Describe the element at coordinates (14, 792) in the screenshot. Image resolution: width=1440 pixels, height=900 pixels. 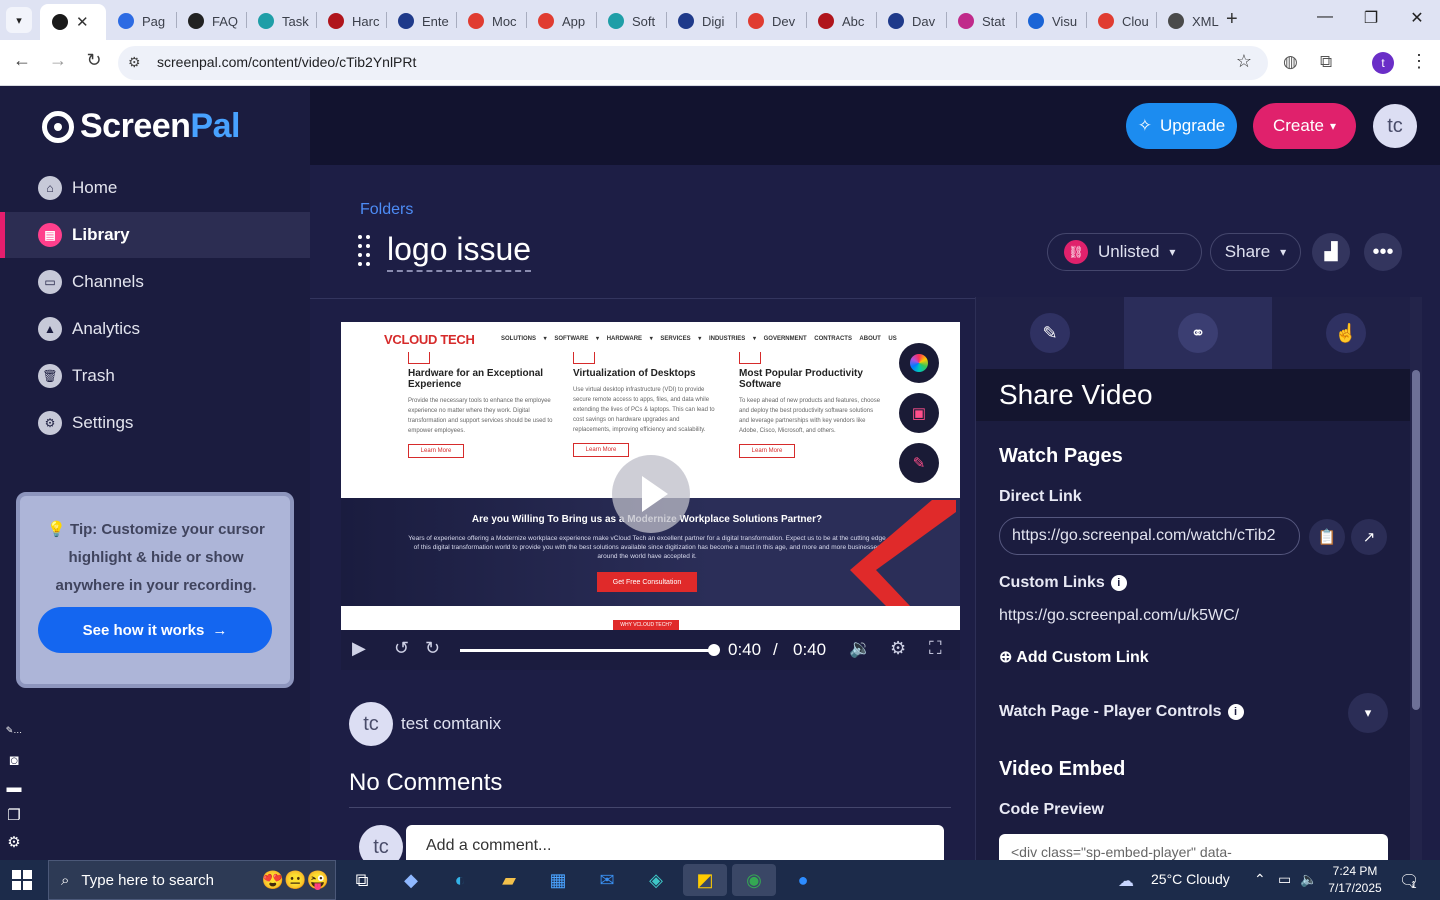
I see `video-camera-icon: ▬` at that location.